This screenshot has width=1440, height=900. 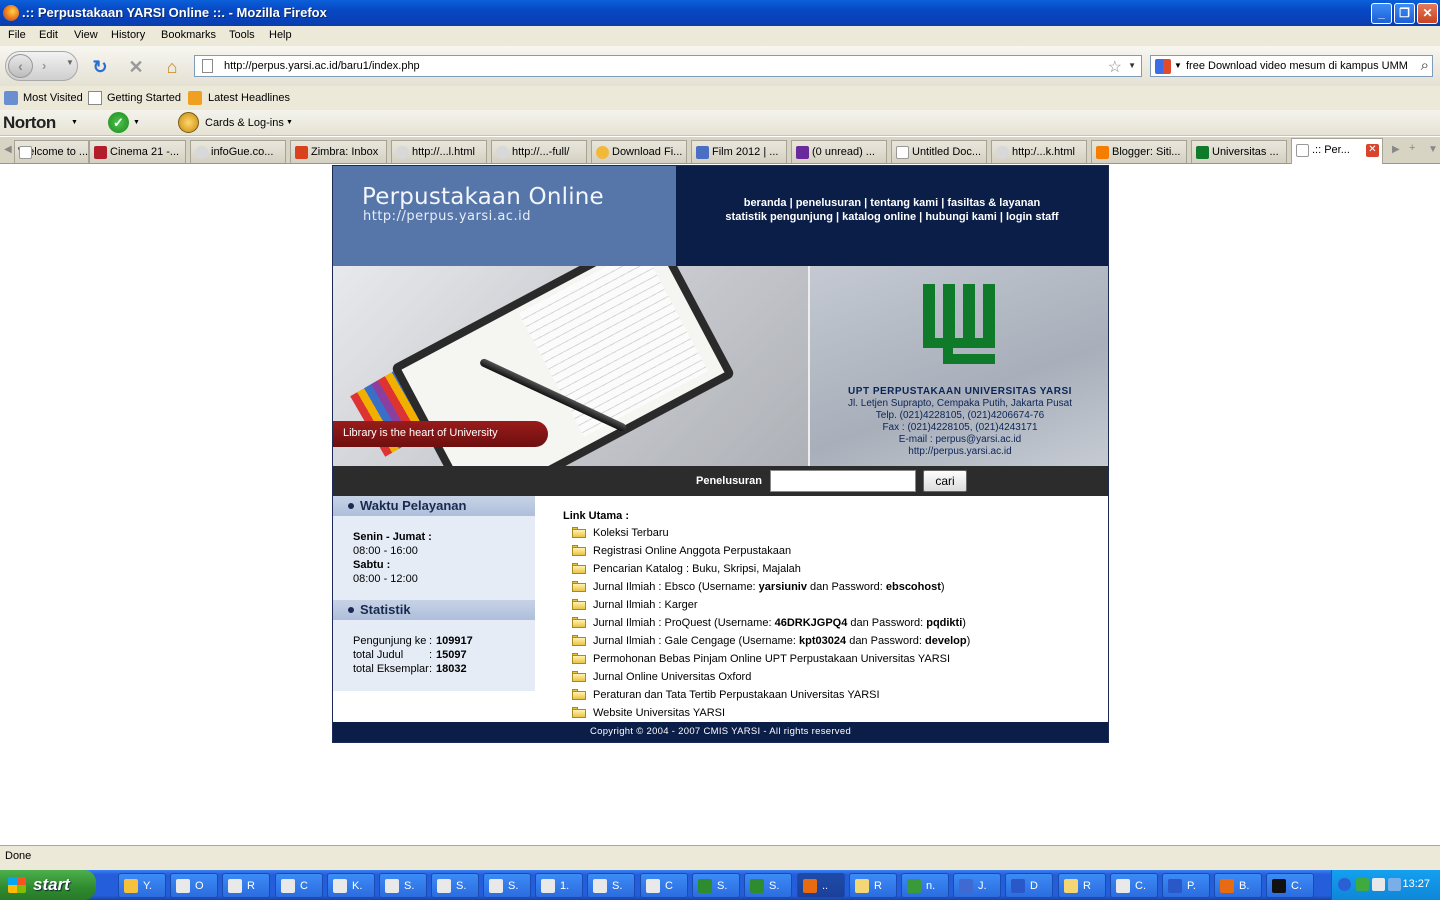 I want to click on menu-history: History, so click(x=128, y=35).